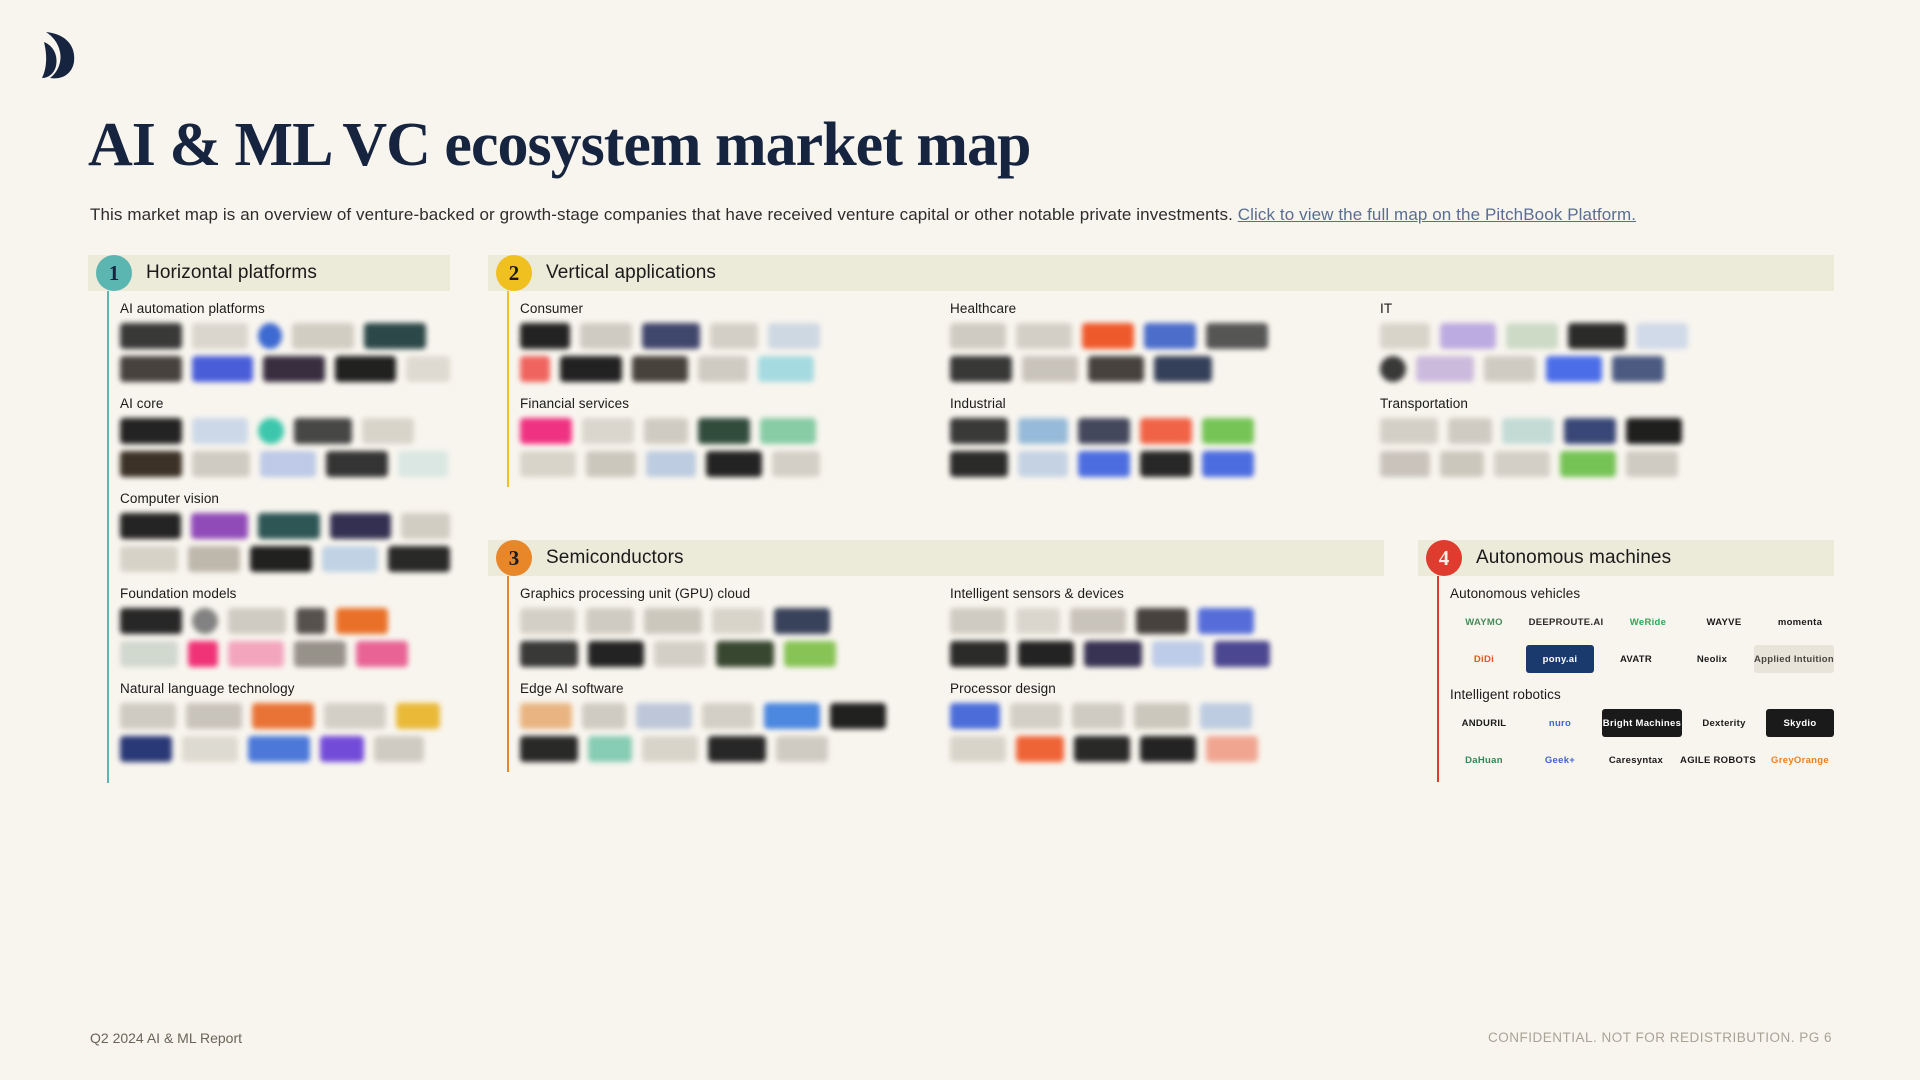 Image resolution: width=1920 pixels, height=1080 pixels. Describe the element at coordinates (1636, 659) in the screenshot. I see `company-logo: AVATR` at that location.